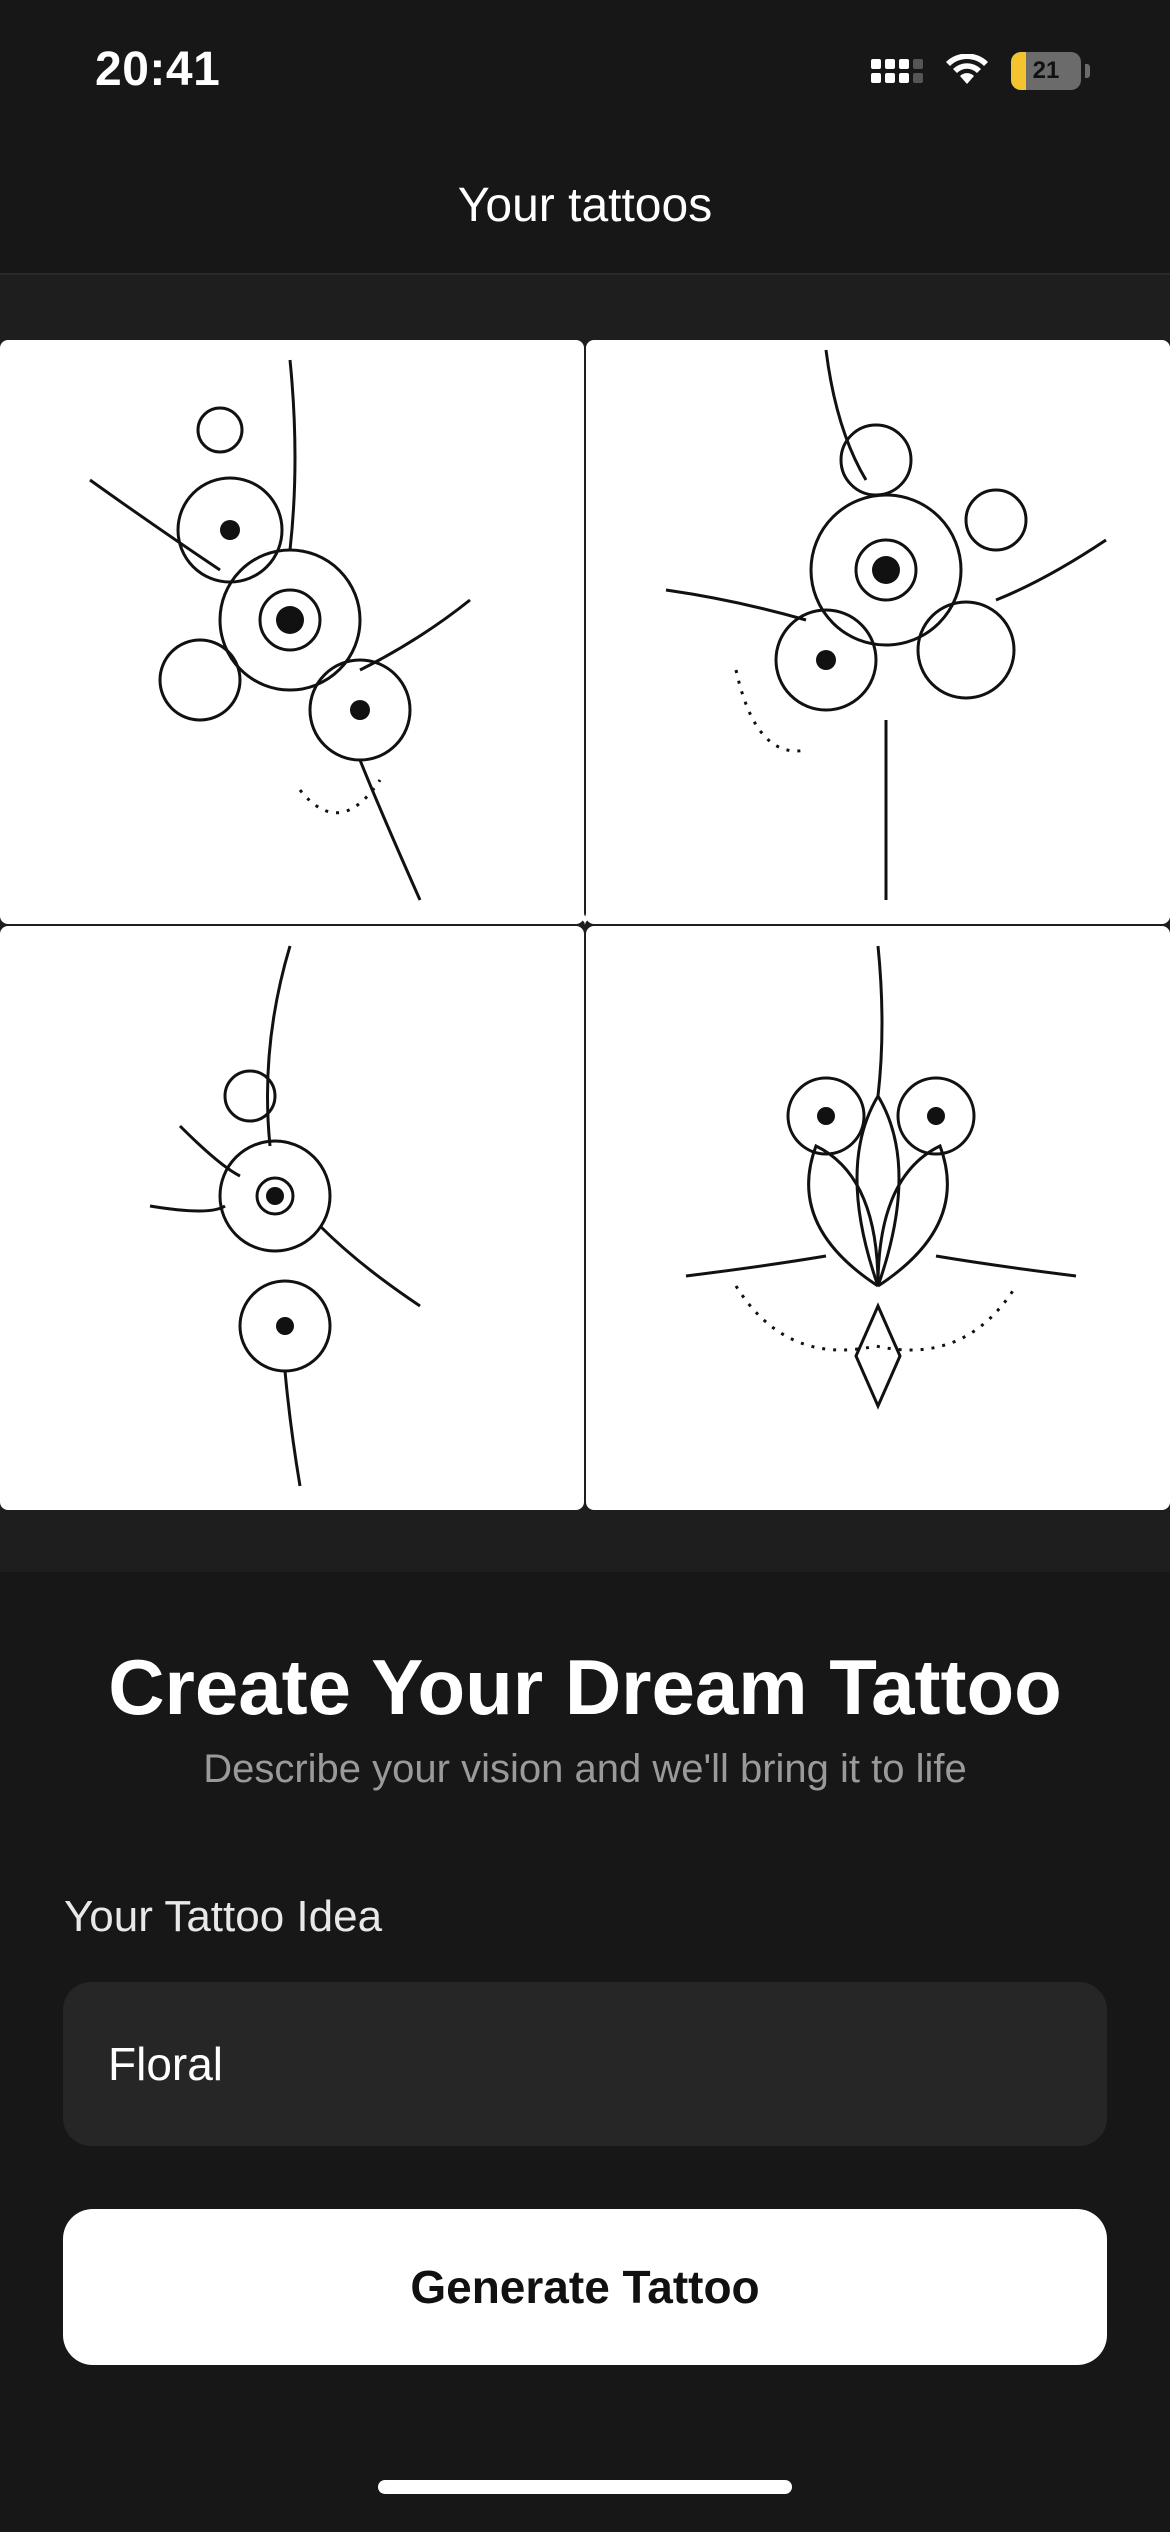 The image size is (1170, 2532). I want to click on idea-field-label: Your Tattoo Idea, so click(223, 1916).